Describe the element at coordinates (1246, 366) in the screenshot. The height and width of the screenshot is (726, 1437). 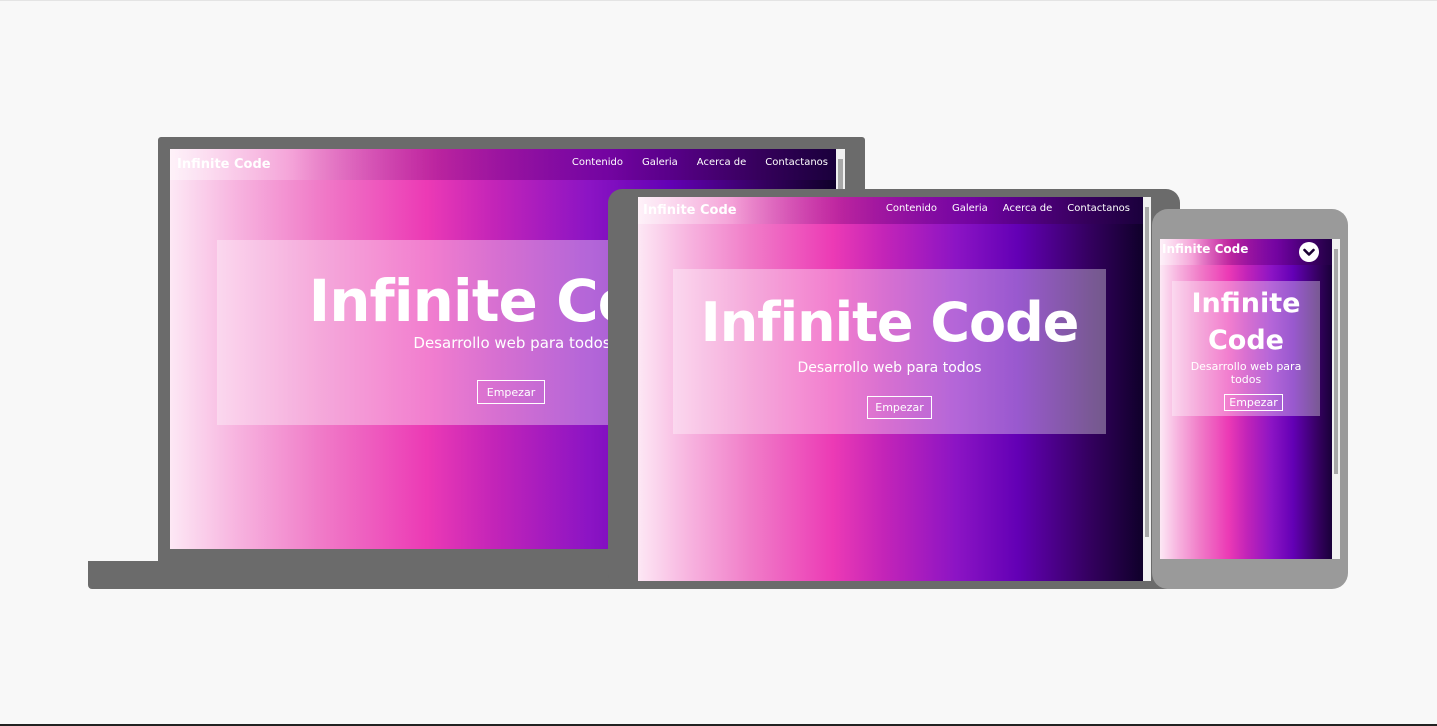
I see `phone-hero-subtitle-line1: Desarrollo web para` at that location.